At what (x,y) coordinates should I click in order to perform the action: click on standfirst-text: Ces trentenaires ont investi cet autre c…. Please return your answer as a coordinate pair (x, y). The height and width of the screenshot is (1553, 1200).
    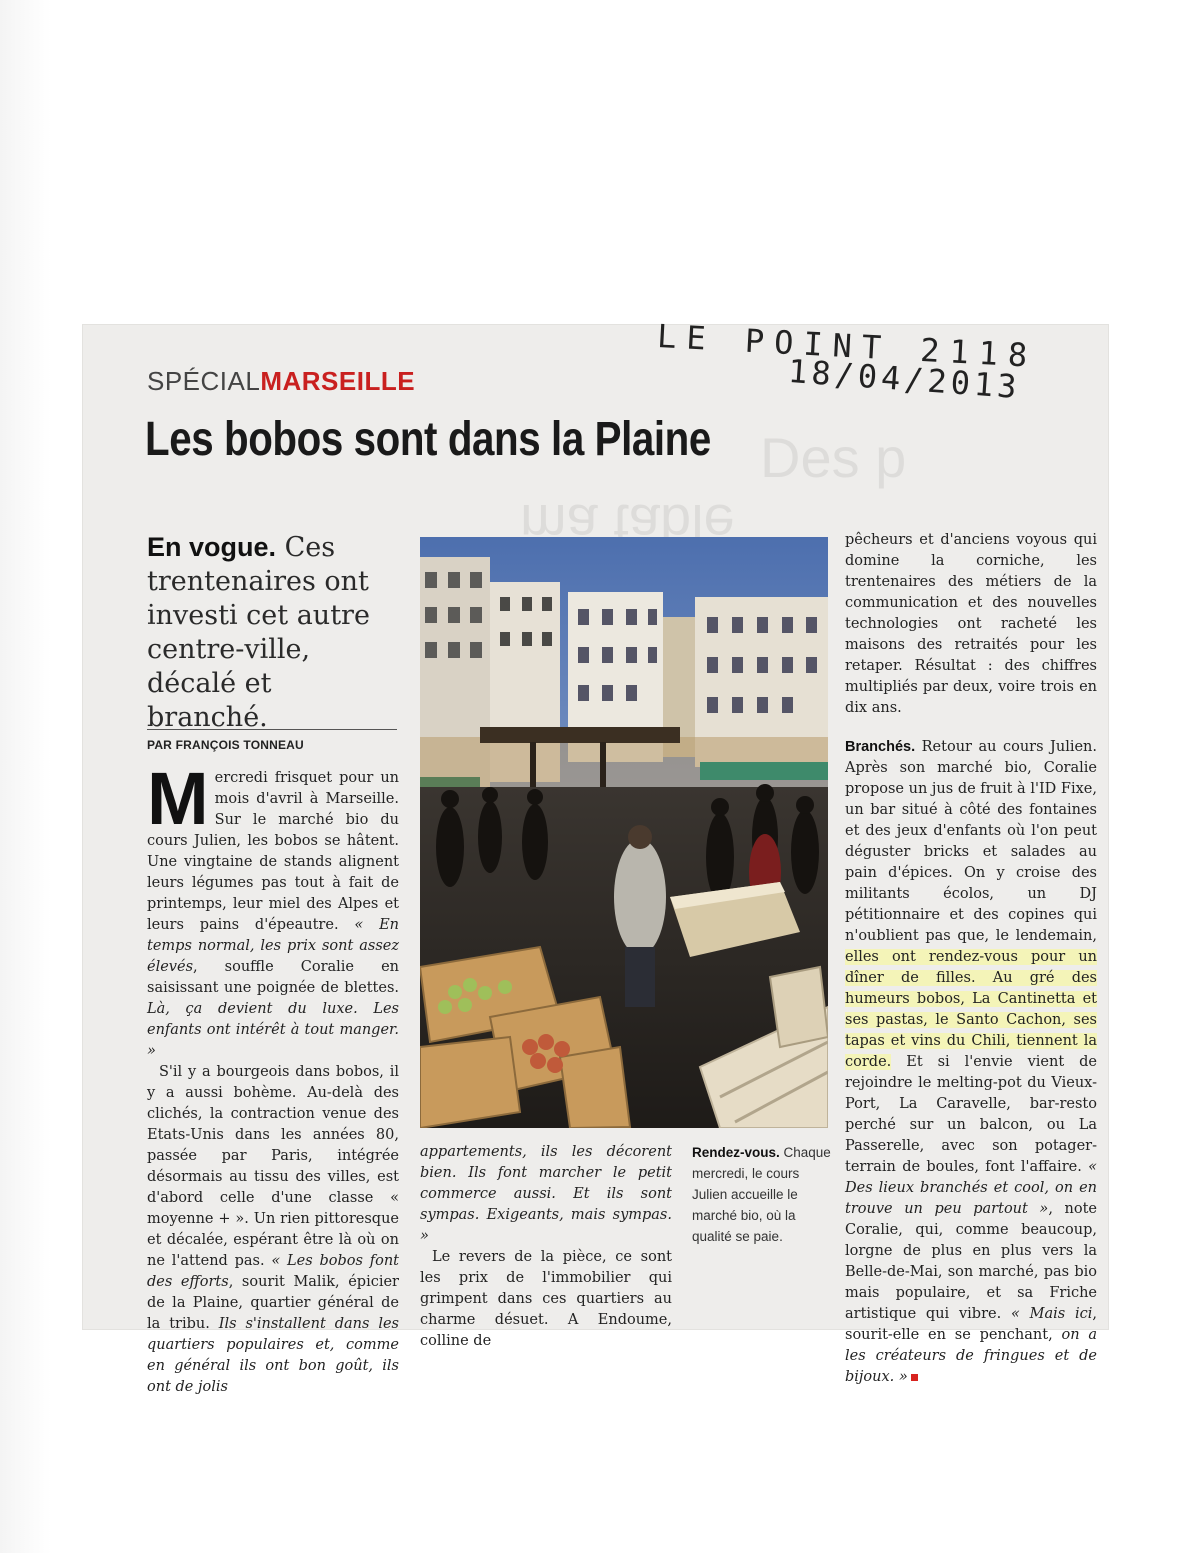
    Looking at the image, I should click on (258, 632).